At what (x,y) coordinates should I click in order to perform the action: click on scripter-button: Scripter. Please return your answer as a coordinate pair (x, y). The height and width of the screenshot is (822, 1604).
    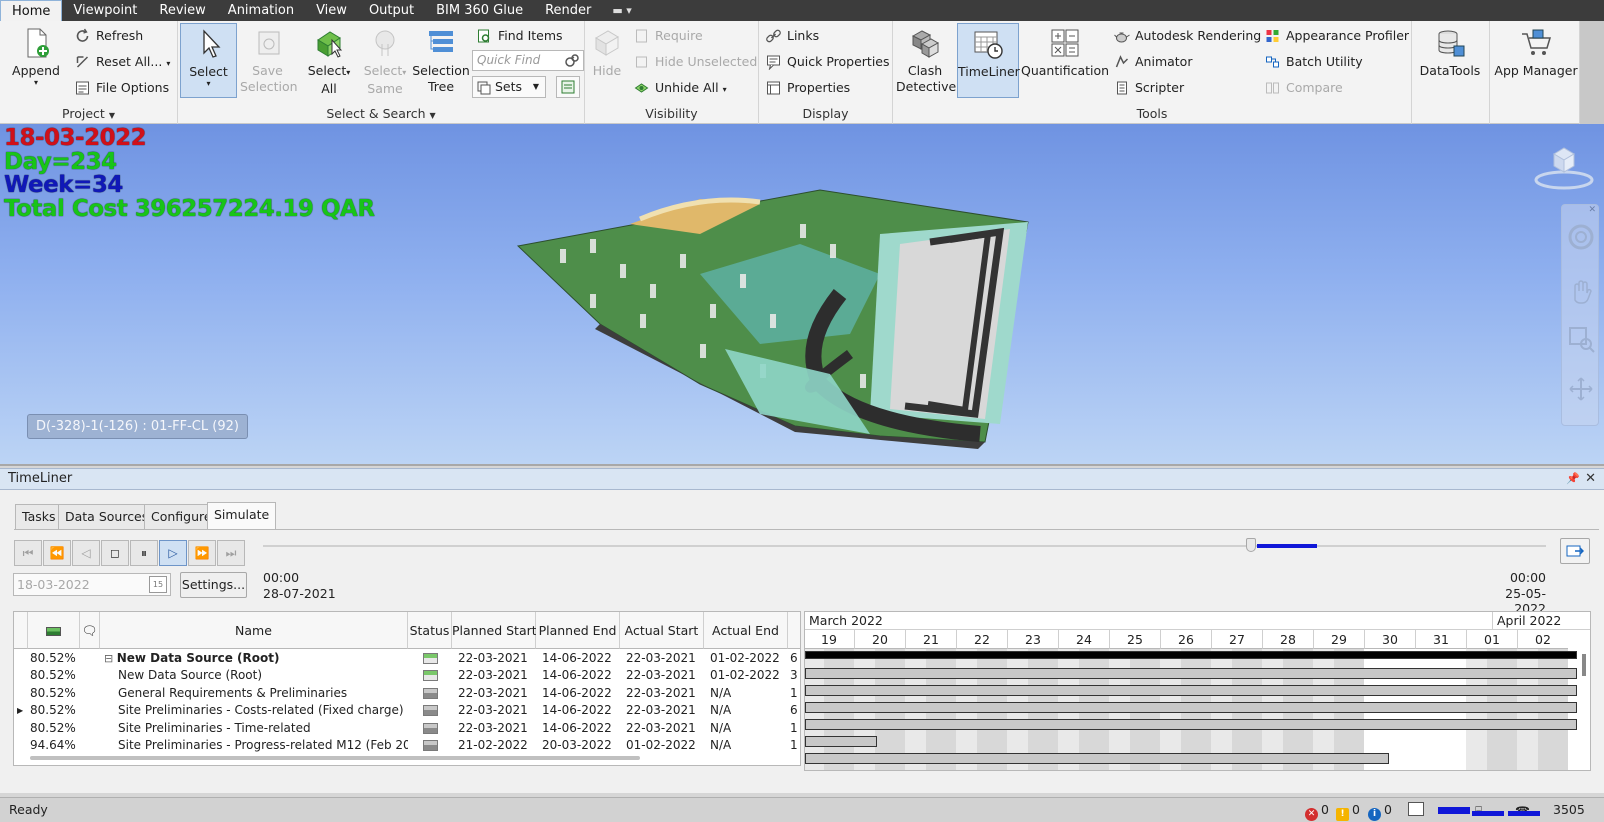
    Looking at the image, I should click on (1147, 88).